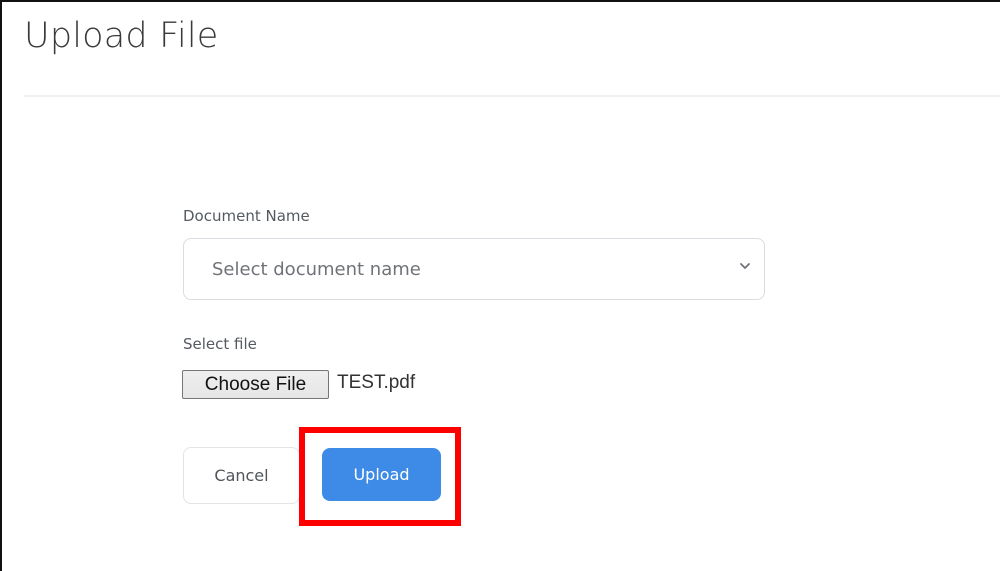 This screenshot has width=1000, height=571. I want to click on document-name-placeholder: Select document name, so click(316, 269).